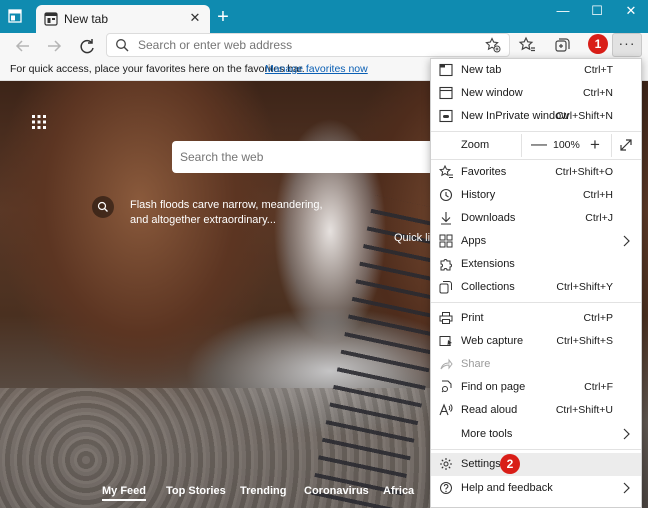 The height and width of the screenshot is (508, 648). What do you see at coordinates (300, 157) in the screenshot?
I see `web-search-input` at bounding box center [300, 157].